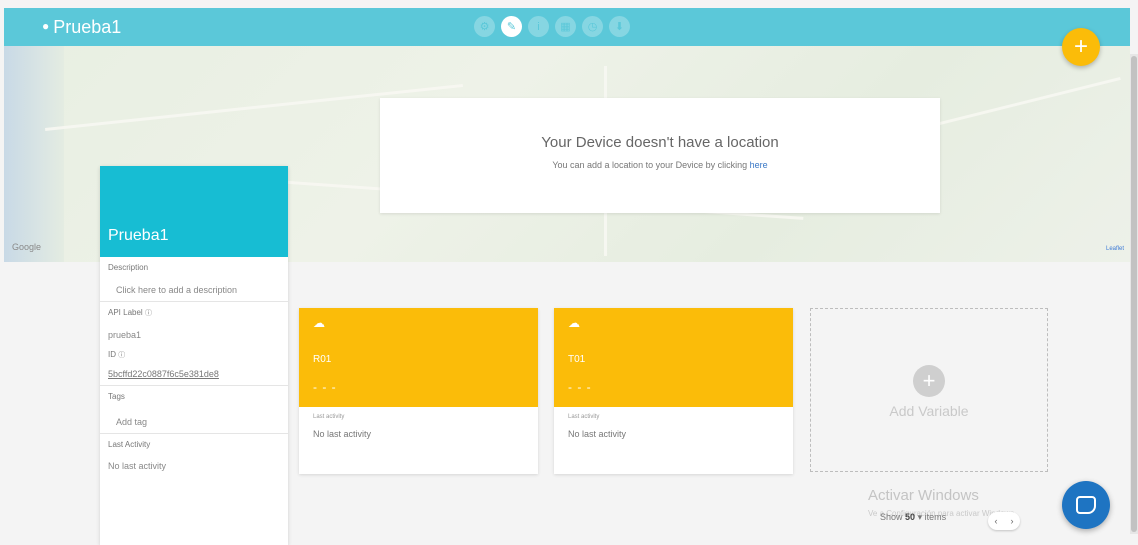 The image size is (1138, 545). Describe the element at coordinates (194, 374) in the screenshot. I see `device-id-value: 5bcffd22c0887f6c5e381de8` at that location.